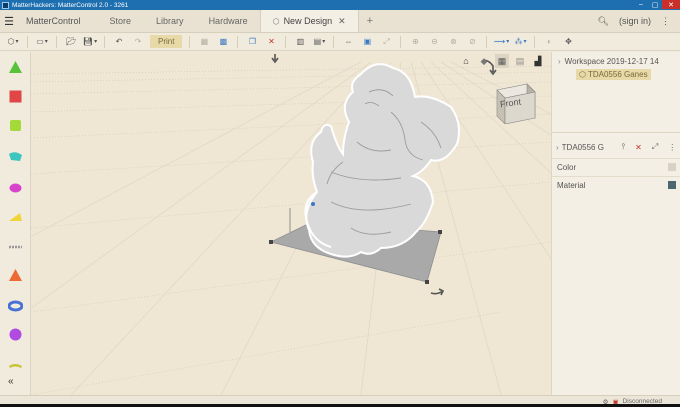 The image size is (680, 407). Describe the element at coordinates (472, 42) in the screenshot. I see `subtract-replace-icon: ⊘` at that location.